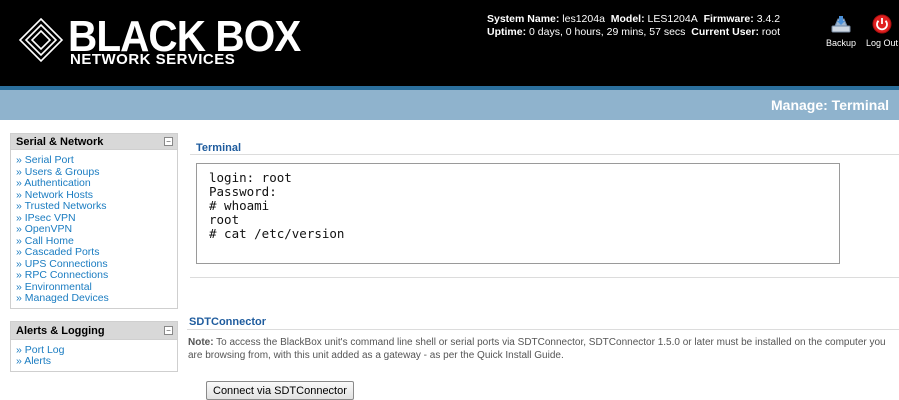 The image size is (899, 400). What do you see at coordinates (725, 32) in the screenshot?
I see `current-user-label: Current User:` at bounding box center [725, 32].